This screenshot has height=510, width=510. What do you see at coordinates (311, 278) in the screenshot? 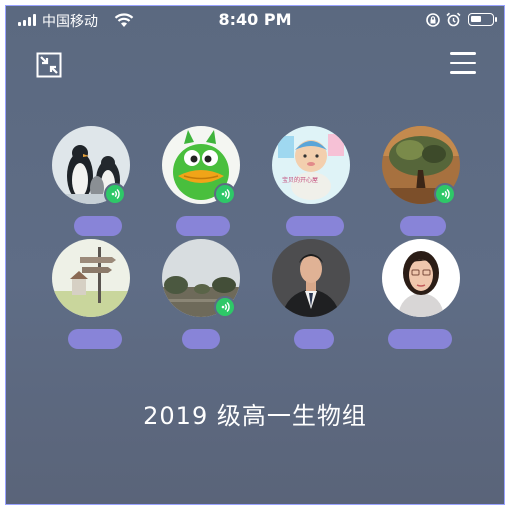
I see `avatar-man-in-suit` at bounding box center [311, 278].